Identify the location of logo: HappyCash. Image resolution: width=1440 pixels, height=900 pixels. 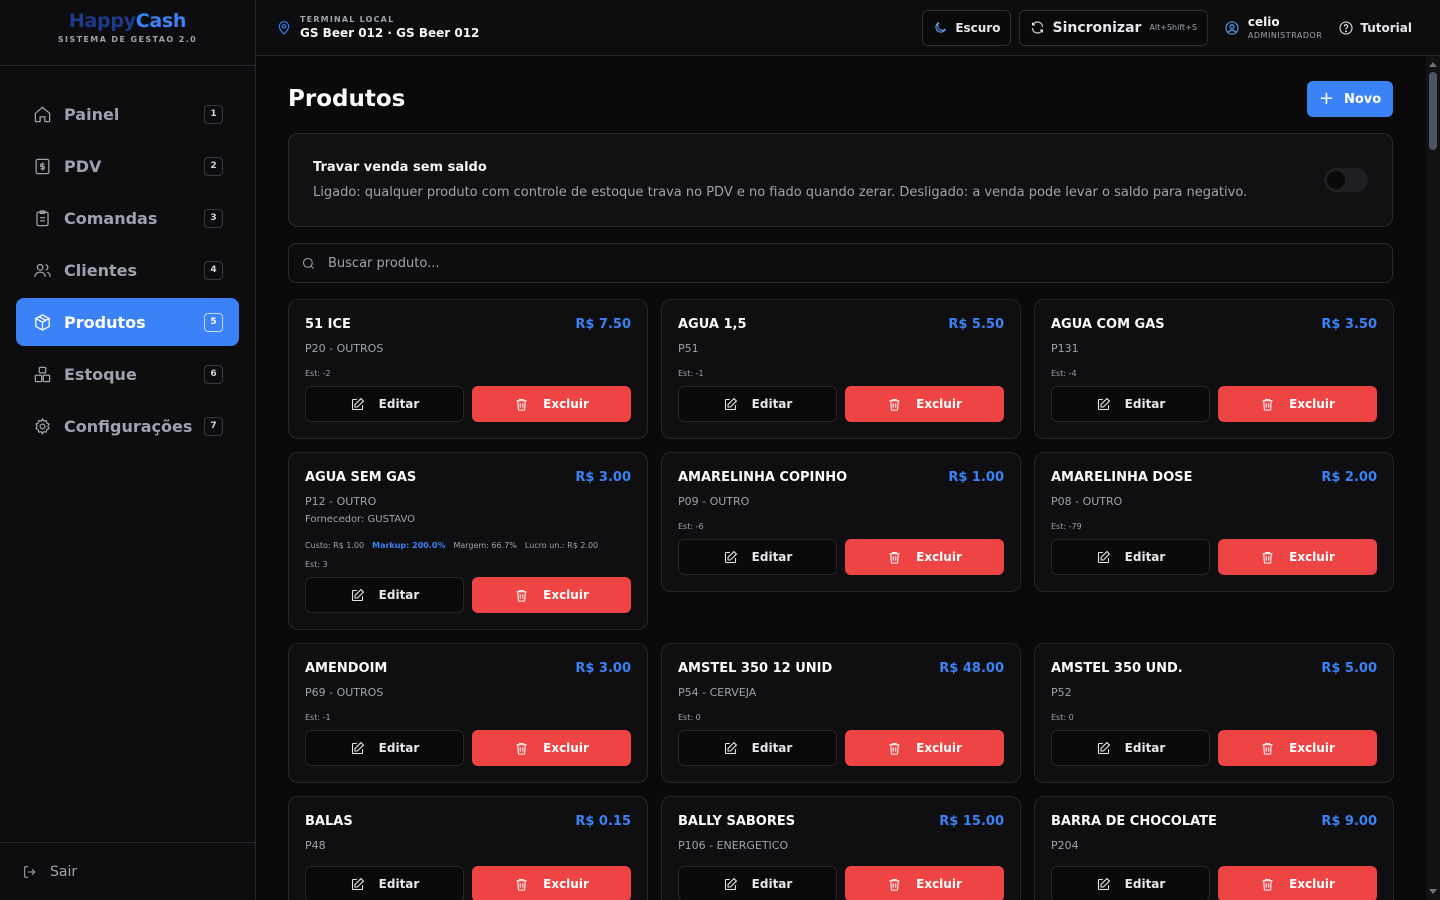
(127, 21).